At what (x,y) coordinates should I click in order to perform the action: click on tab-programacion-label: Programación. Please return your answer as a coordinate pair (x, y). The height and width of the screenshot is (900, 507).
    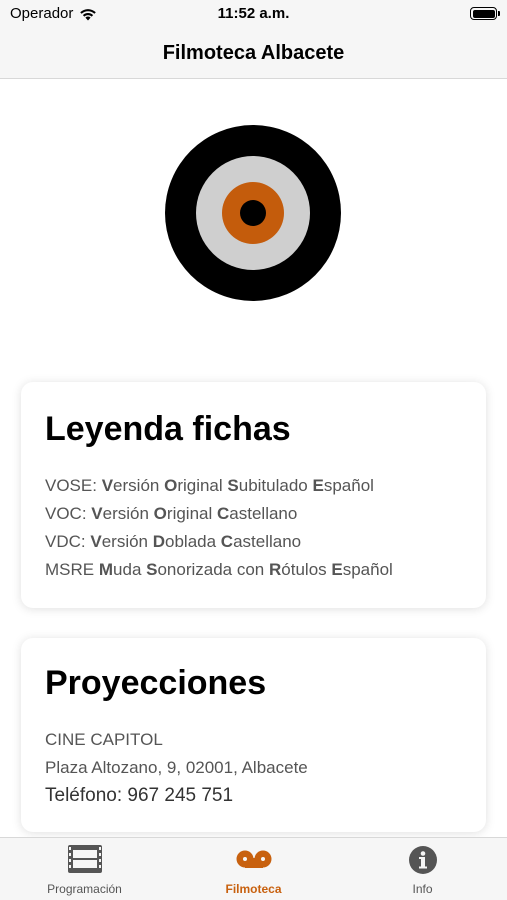
    Looking at the image, I should click on (84, 889).